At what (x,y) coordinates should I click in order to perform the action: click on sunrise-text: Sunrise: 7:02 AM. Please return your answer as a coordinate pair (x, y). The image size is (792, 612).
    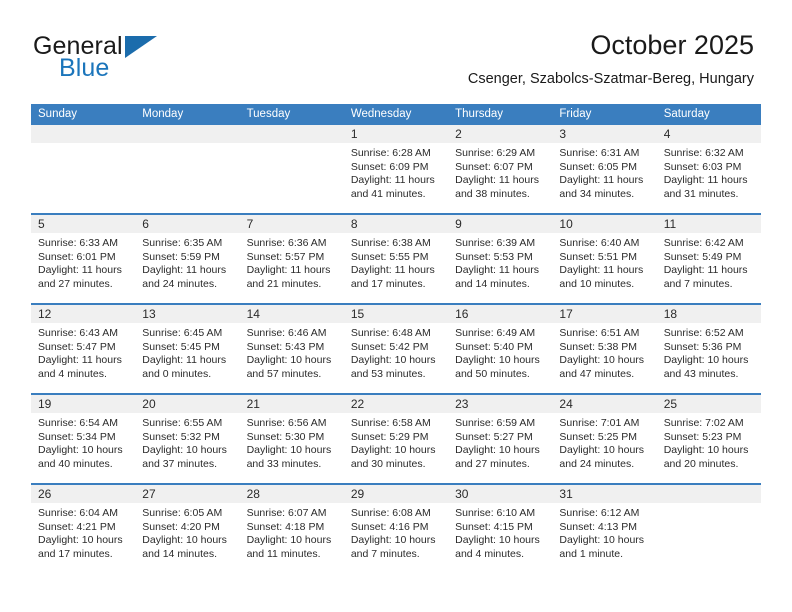
    Looking at the image, I should click on (703, 423).